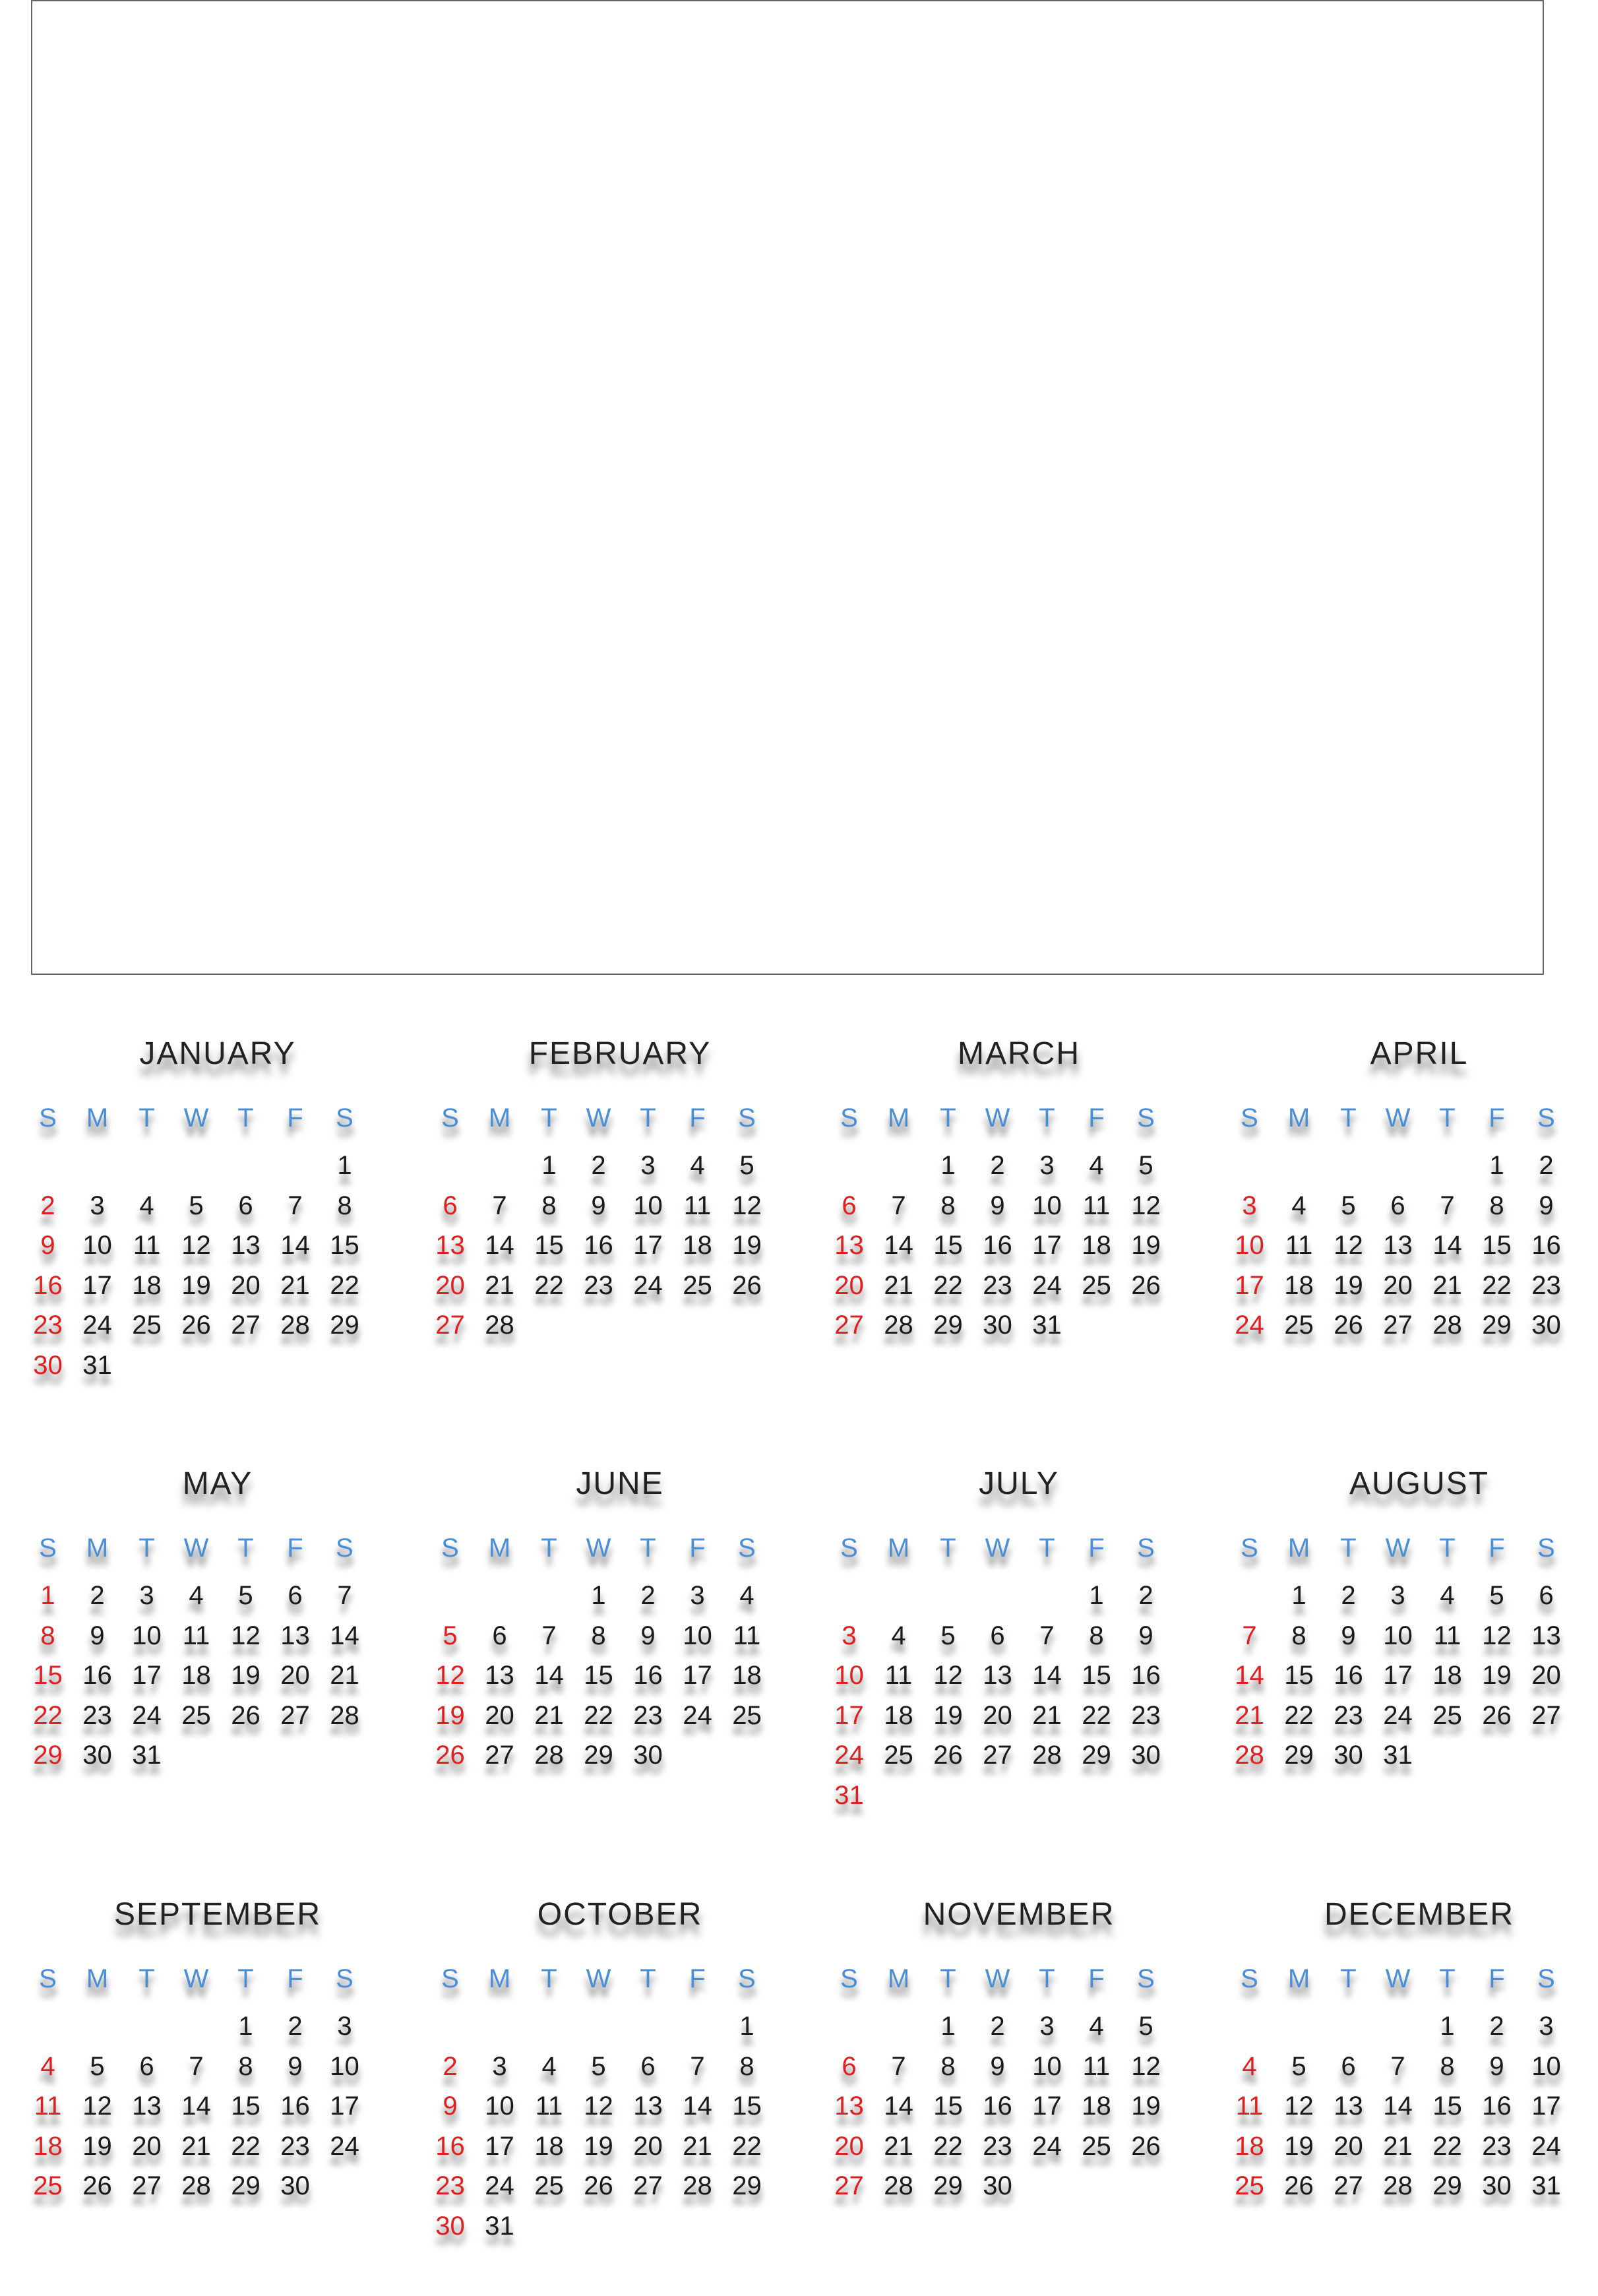 Image resolution: width=1598 pixels, height=2296 pixels. What do you see at coordinates (499, 2066) in the screenshot?
I see `day-cell: 3` at bounding box center [499, 2066].